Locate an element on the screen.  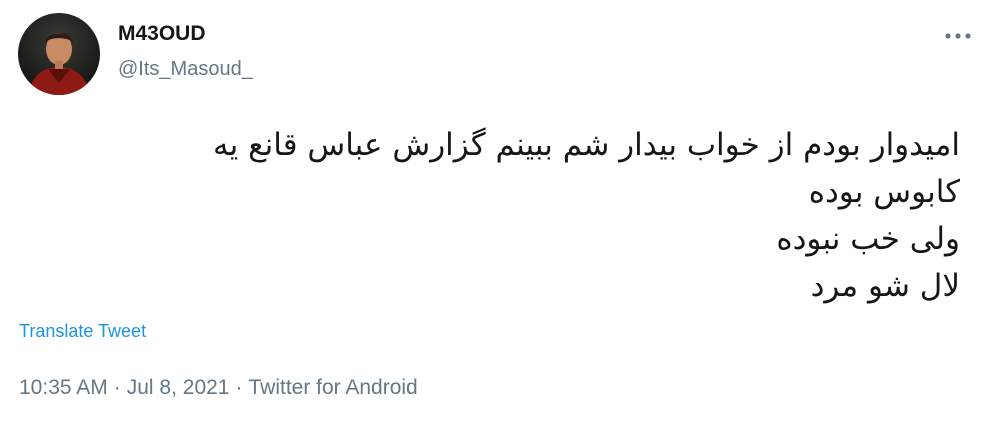
more-options-icon is located at coordinates (958, 36).